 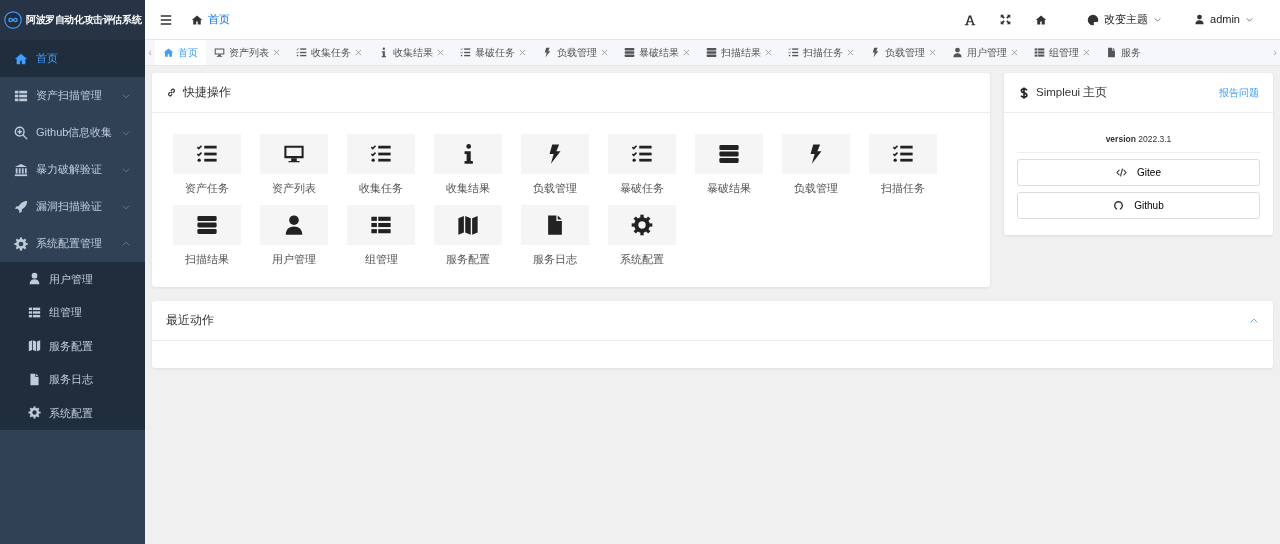 I want to click on tab: 服务, so click(x=1123, y=52).